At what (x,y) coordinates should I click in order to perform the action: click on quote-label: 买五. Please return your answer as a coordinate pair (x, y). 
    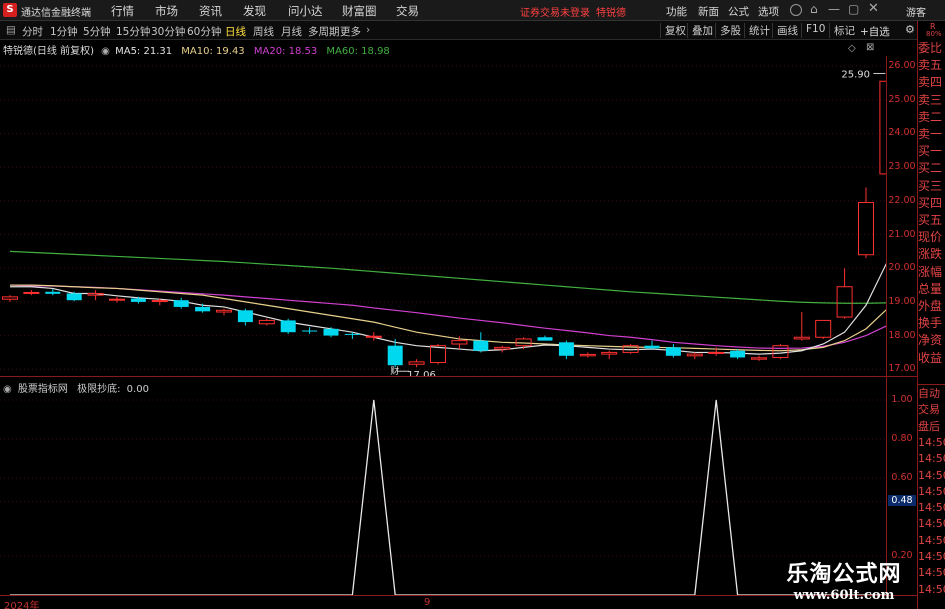
    Looking at the image, I should click on (930, 220).